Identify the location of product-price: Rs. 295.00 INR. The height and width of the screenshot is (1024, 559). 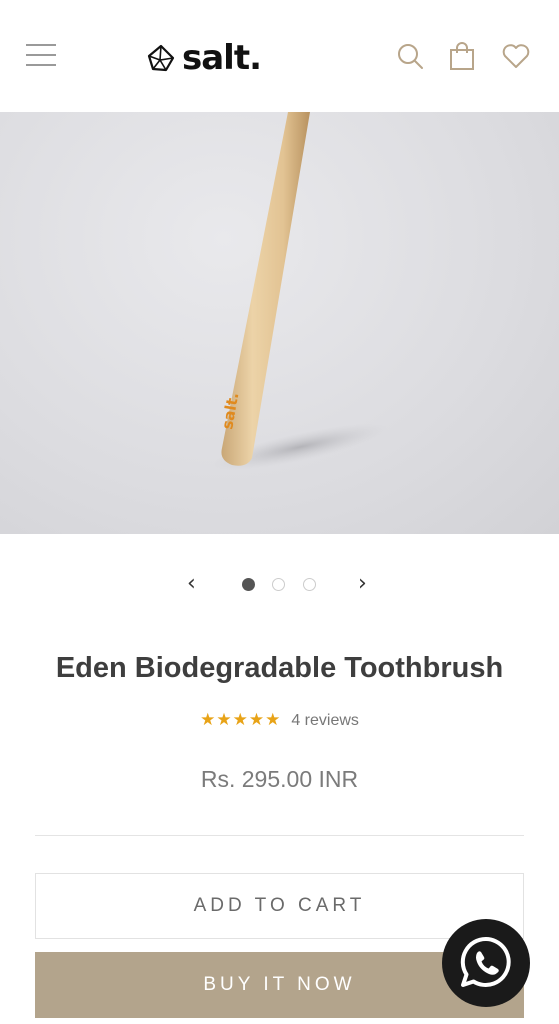
(279, 779).